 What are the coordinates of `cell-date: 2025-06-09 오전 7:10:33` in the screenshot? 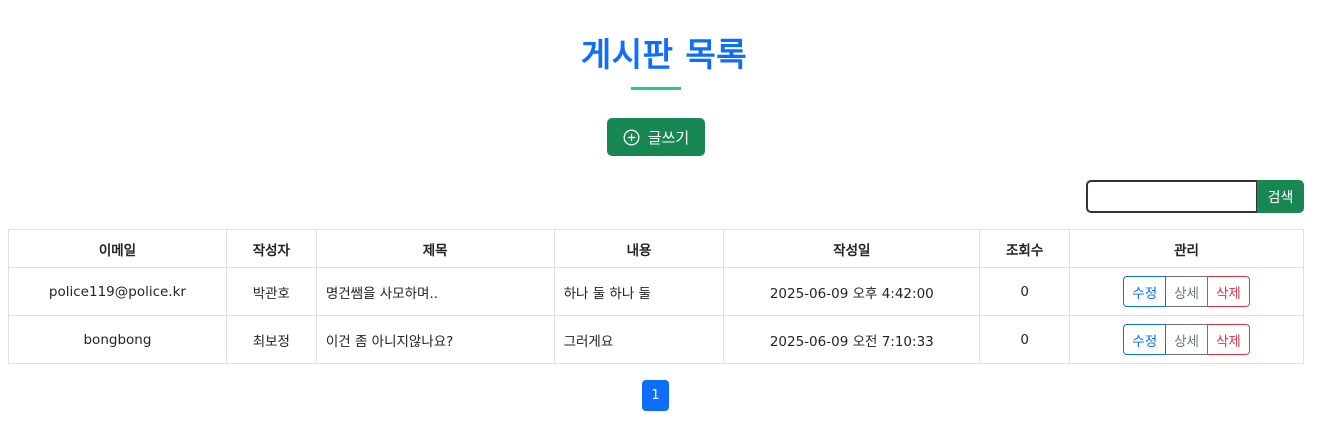 It's located at (852, 339).